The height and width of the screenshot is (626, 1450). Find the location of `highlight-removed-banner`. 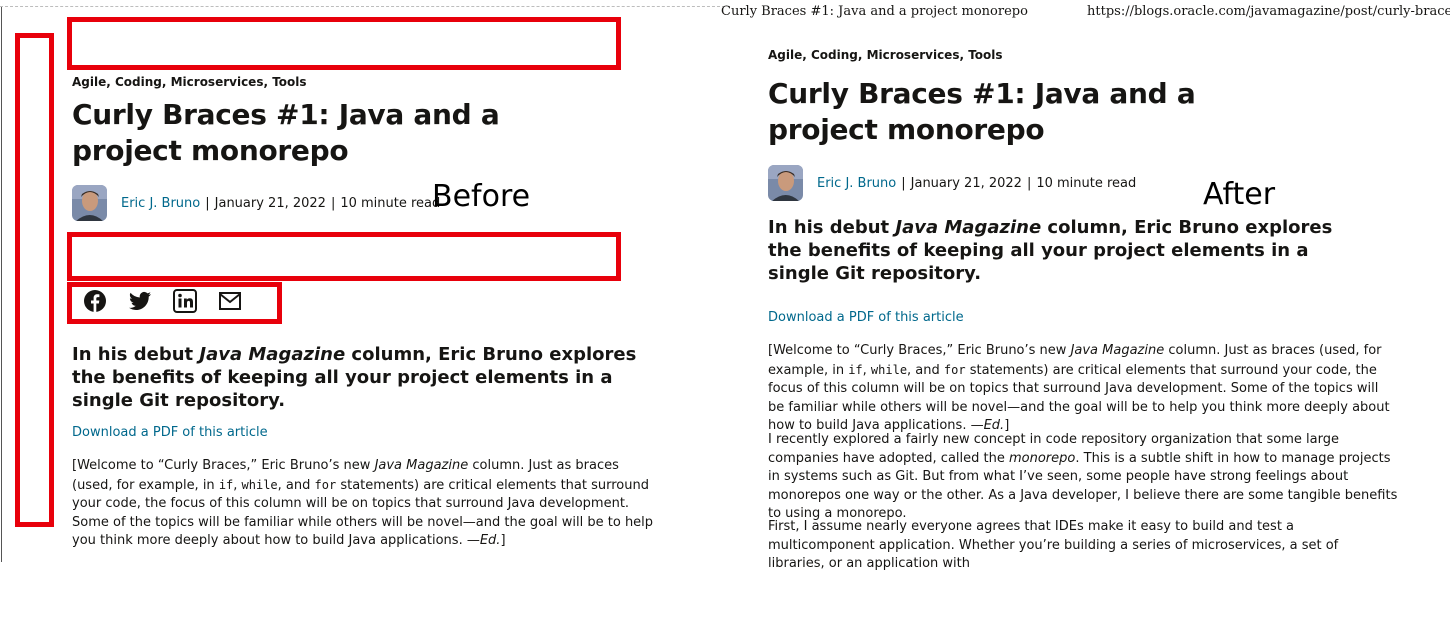

highlight-removed-banner is located at coordinates (344, 256).